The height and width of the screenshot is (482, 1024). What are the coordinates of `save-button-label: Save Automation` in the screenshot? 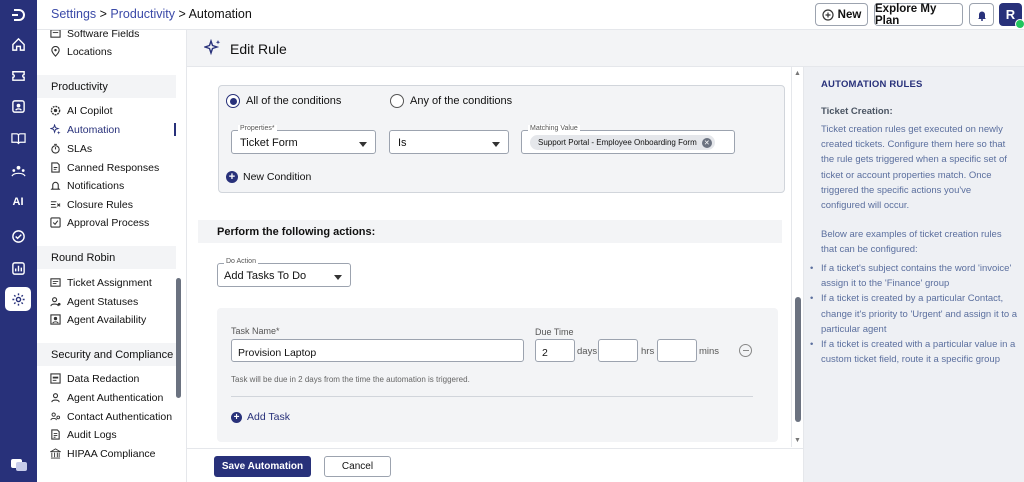 It's located at (262, 466).